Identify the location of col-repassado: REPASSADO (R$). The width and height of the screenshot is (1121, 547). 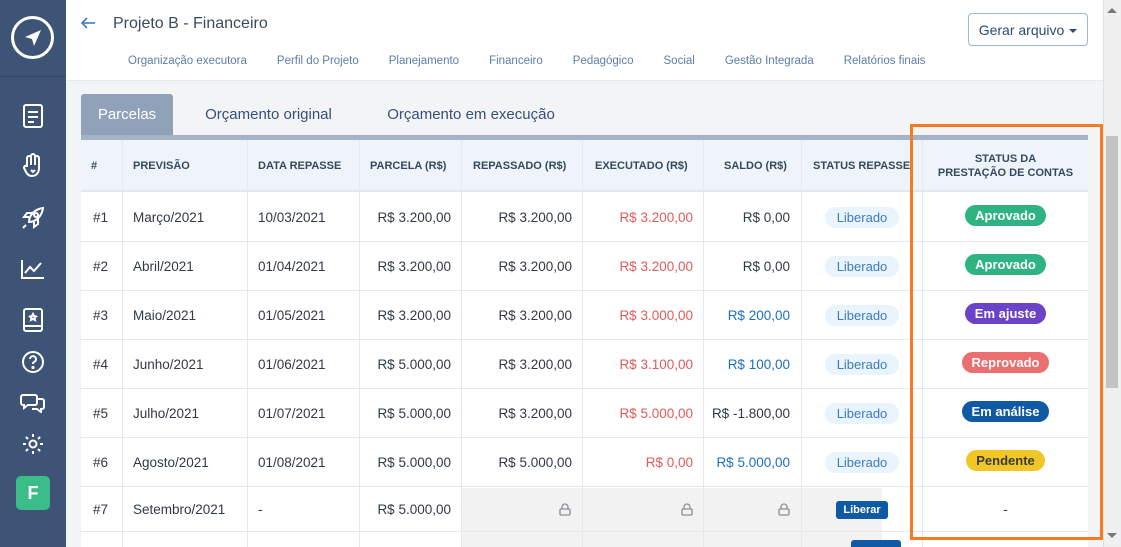
(520, 166).